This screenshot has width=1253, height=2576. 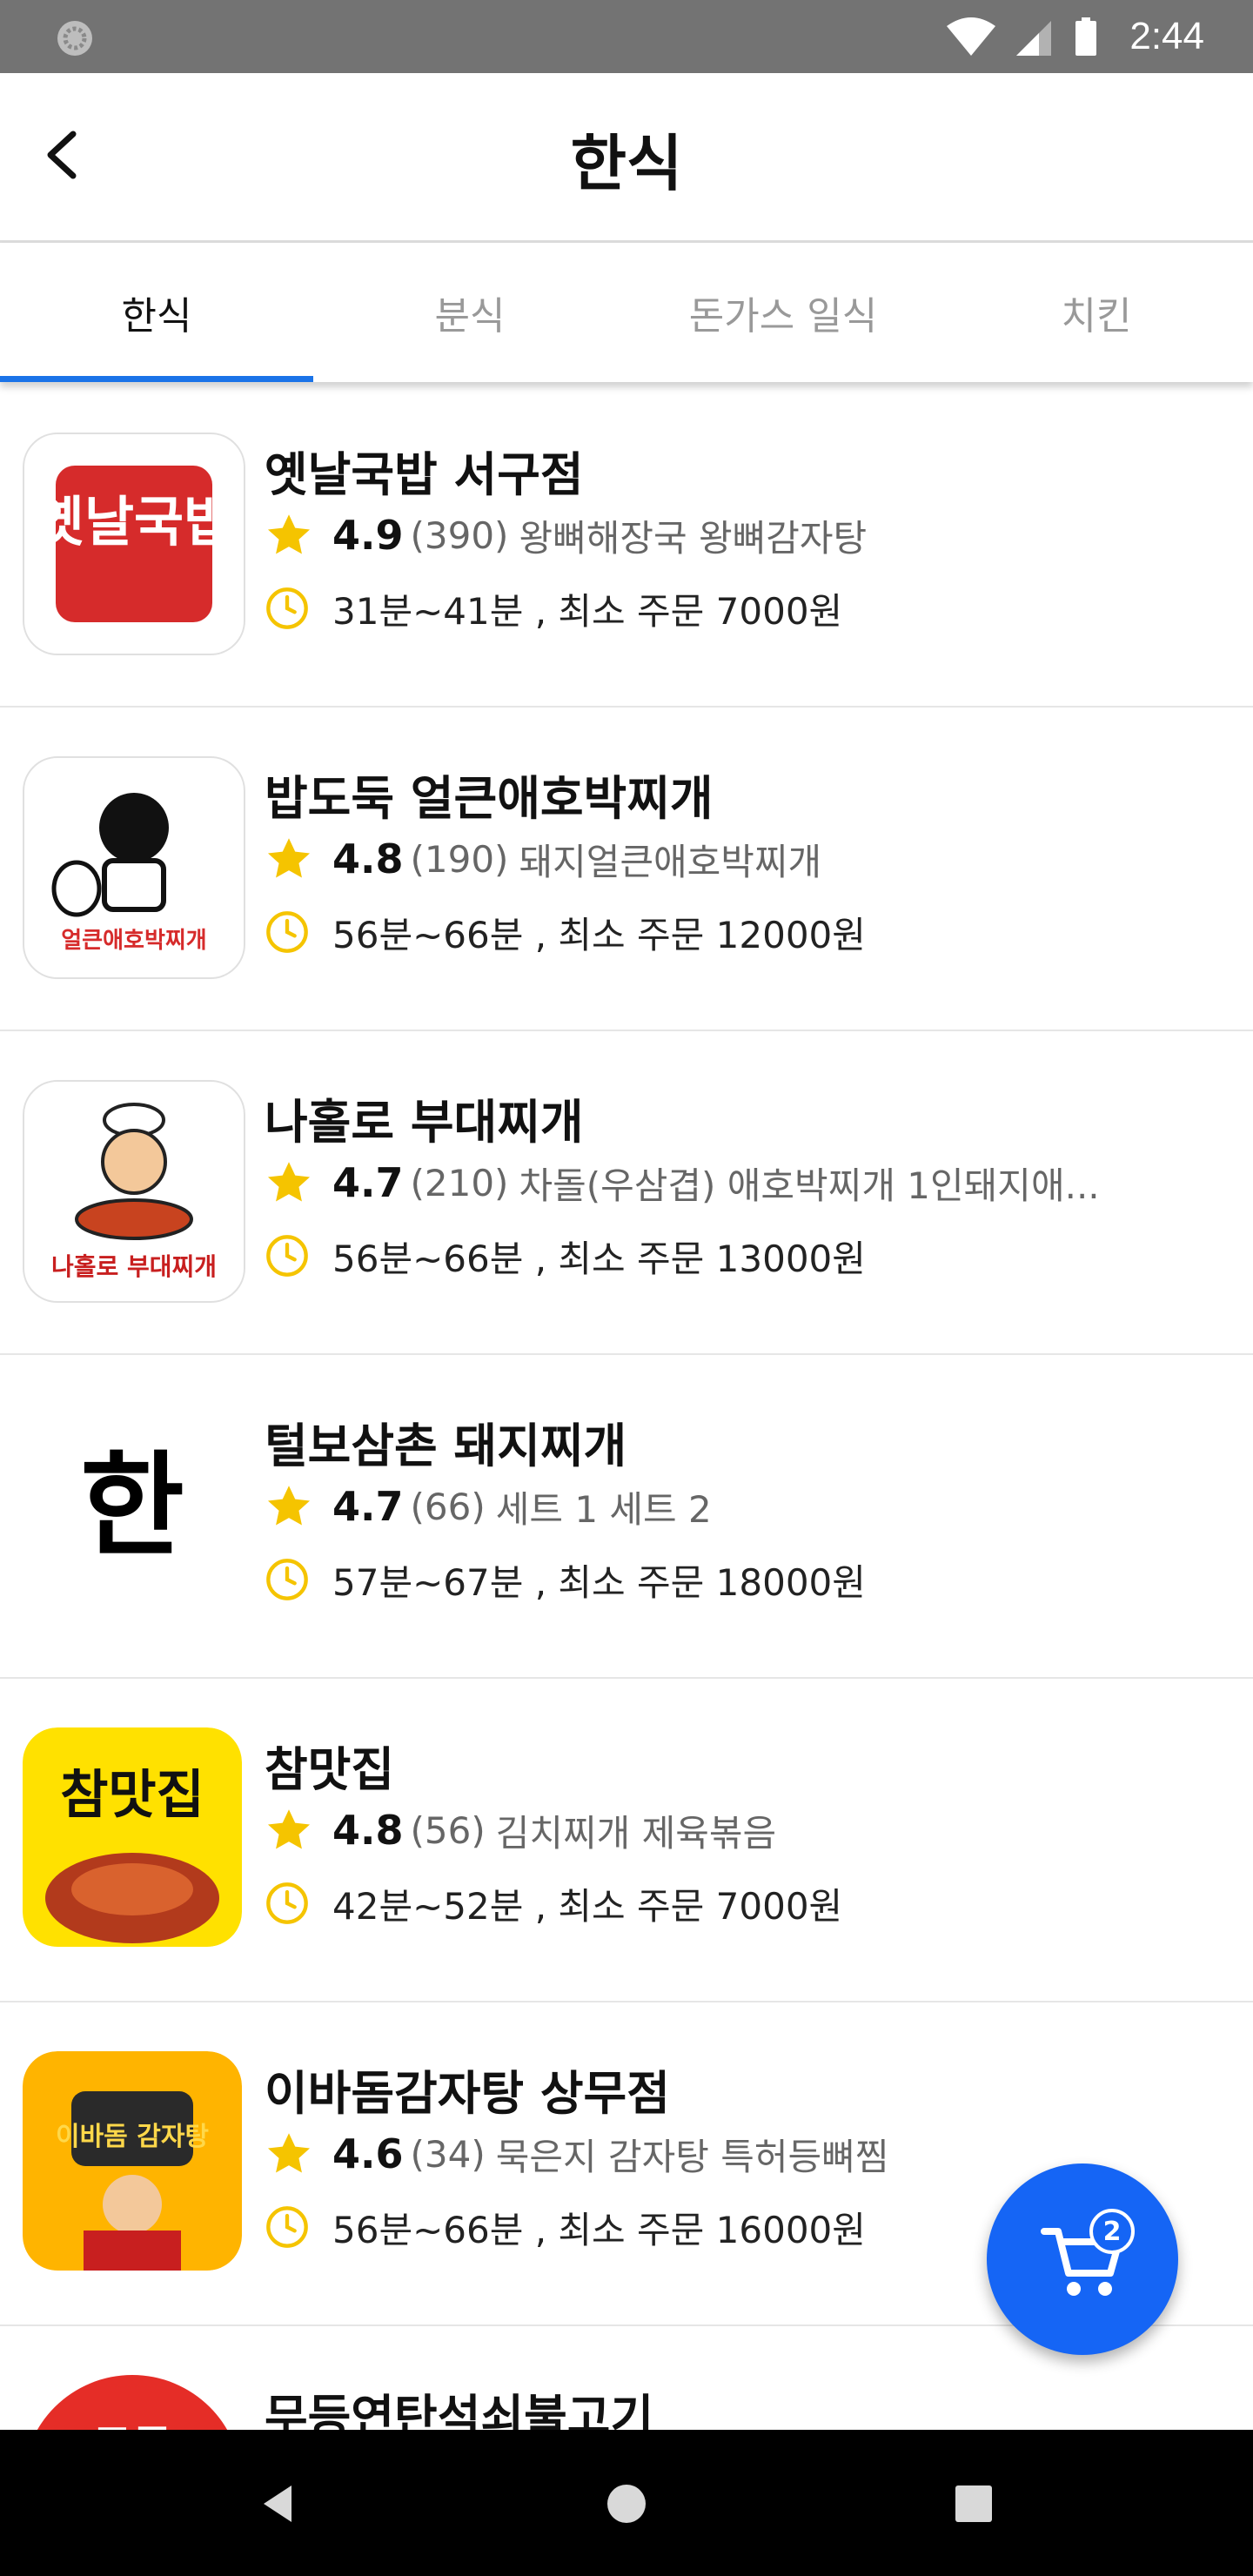 I want to click on delivery-info: 56분~66분 , 최소 주문 12000원, so click(x=565, y=932).